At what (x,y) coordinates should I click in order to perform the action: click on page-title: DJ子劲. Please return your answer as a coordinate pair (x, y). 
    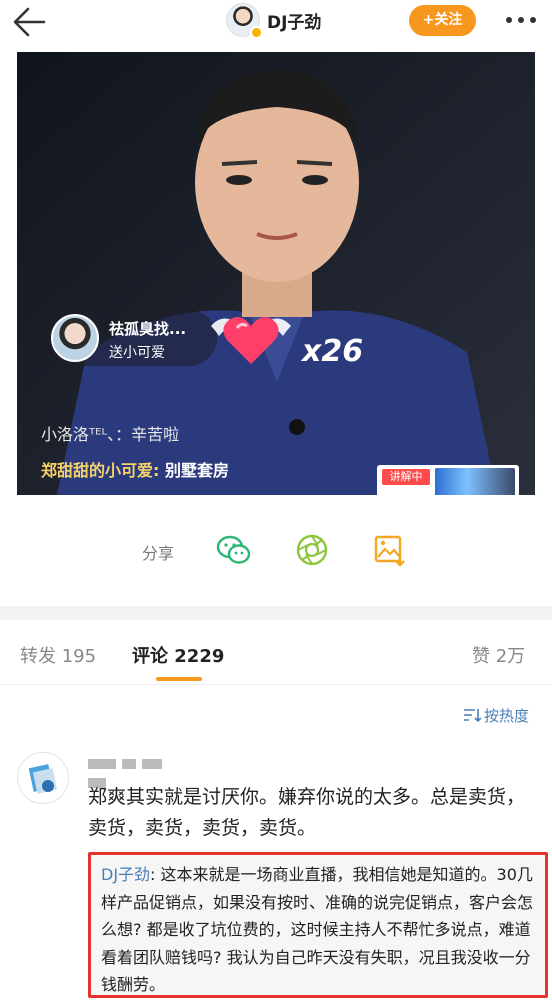
    Looking at the image, I should click on (294, 23).